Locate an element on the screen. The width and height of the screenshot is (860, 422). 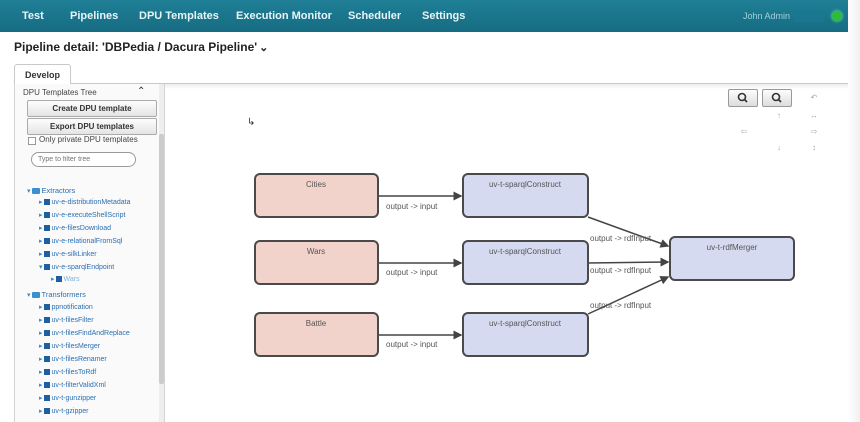
tab-strip: Develop is located at coordinates (431, 74).